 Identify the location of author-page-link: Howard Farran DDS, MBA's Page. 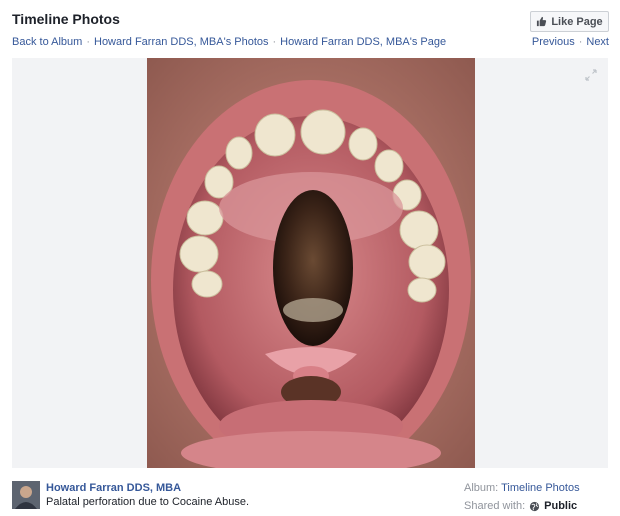
(363, 42).